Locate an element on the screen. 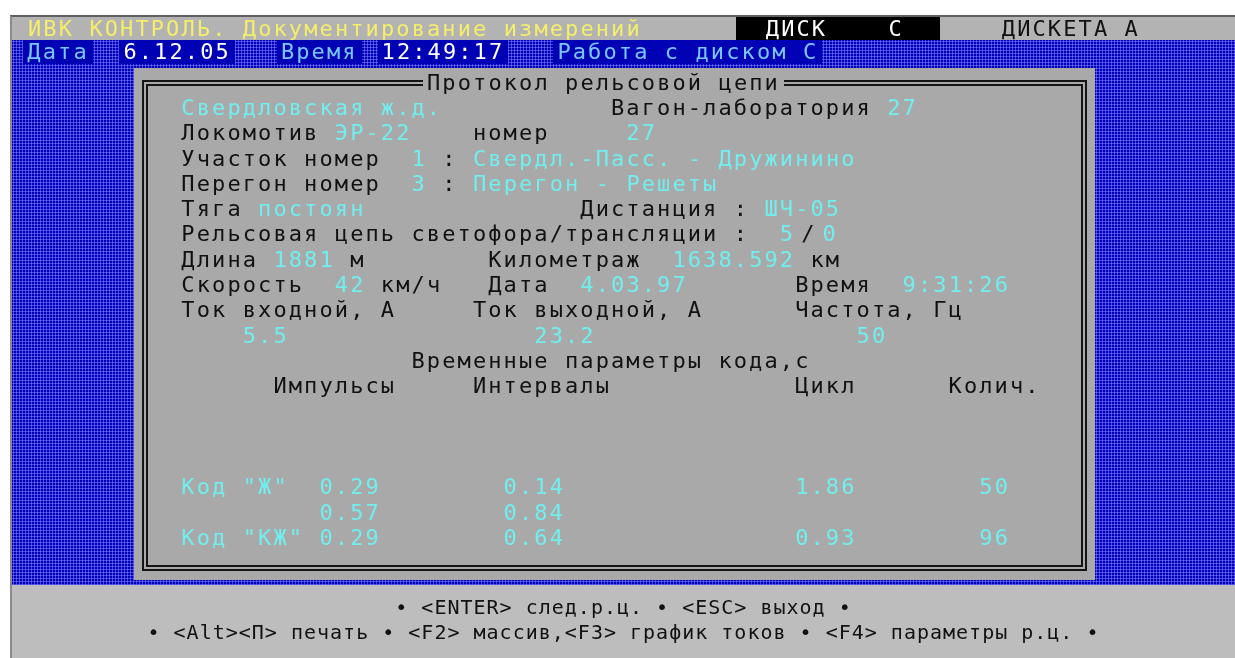 This screenshot has width=1235, height=658. field-value: Перегон - Решеты is located at coordinates (595, 183).